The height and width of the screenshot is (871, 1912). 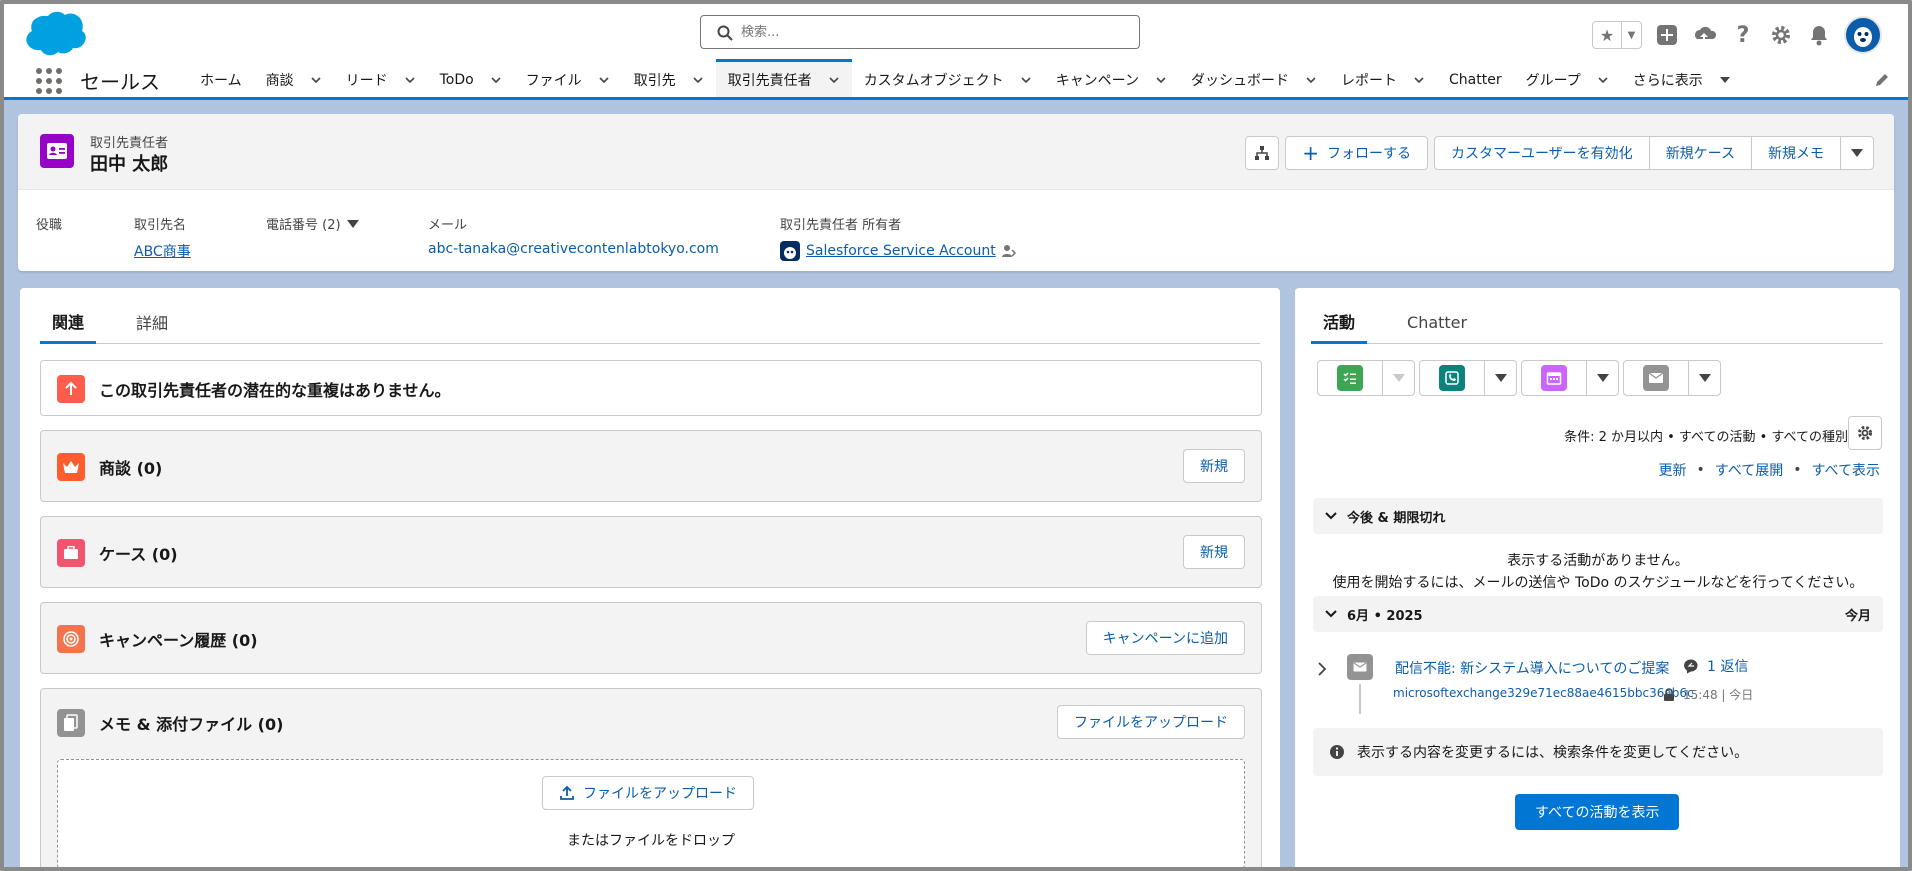 I want to click on global-search, so click(x=920, y=32).